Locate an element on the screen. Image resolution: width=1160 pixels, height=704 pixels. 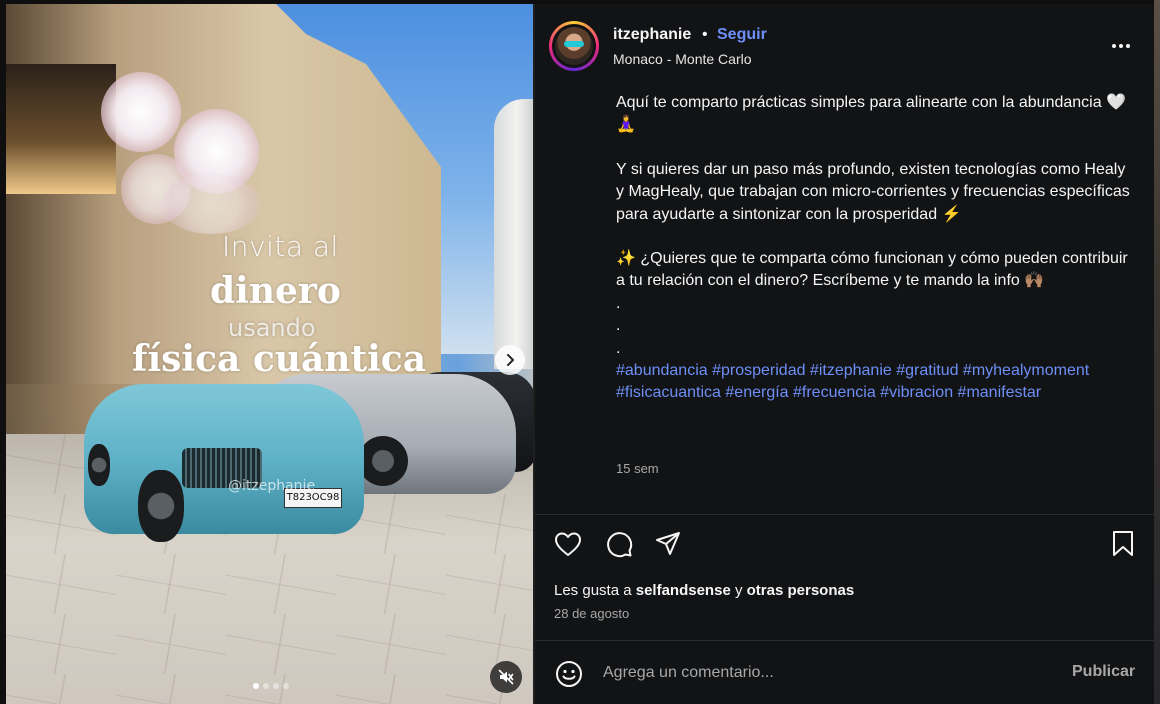
like-button is located at coordinates (568, 544).